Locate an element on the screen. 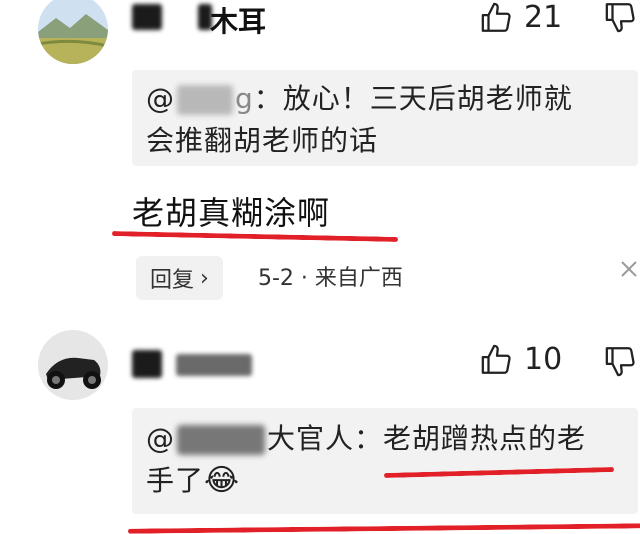  username-redacted-2b is located at coordinates (214, 365).